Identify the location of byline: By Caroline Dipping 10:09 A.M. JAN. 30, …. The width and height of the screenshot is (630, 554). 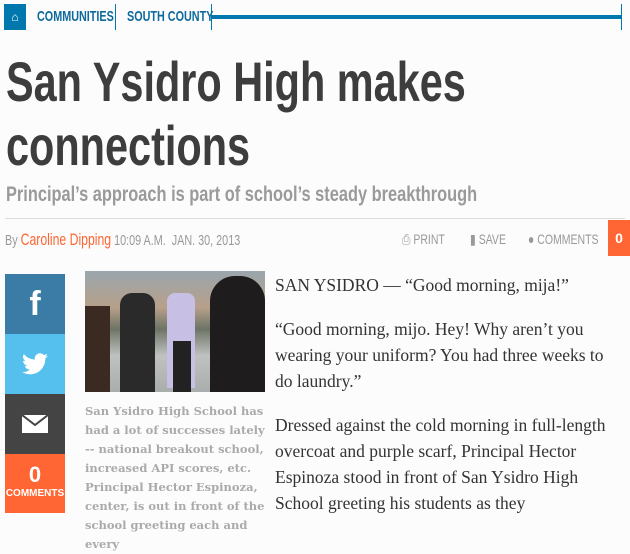
(123, 239).